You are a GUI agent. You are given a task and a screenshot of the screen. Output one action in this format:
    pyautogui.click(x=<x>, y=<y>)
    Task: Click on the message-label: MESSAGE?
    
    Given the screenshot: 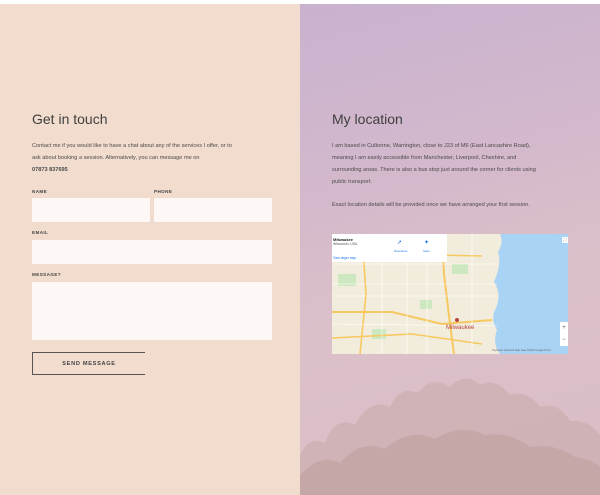 What is the action you would take?
    pyautogui.click(x=46, y=274)
    